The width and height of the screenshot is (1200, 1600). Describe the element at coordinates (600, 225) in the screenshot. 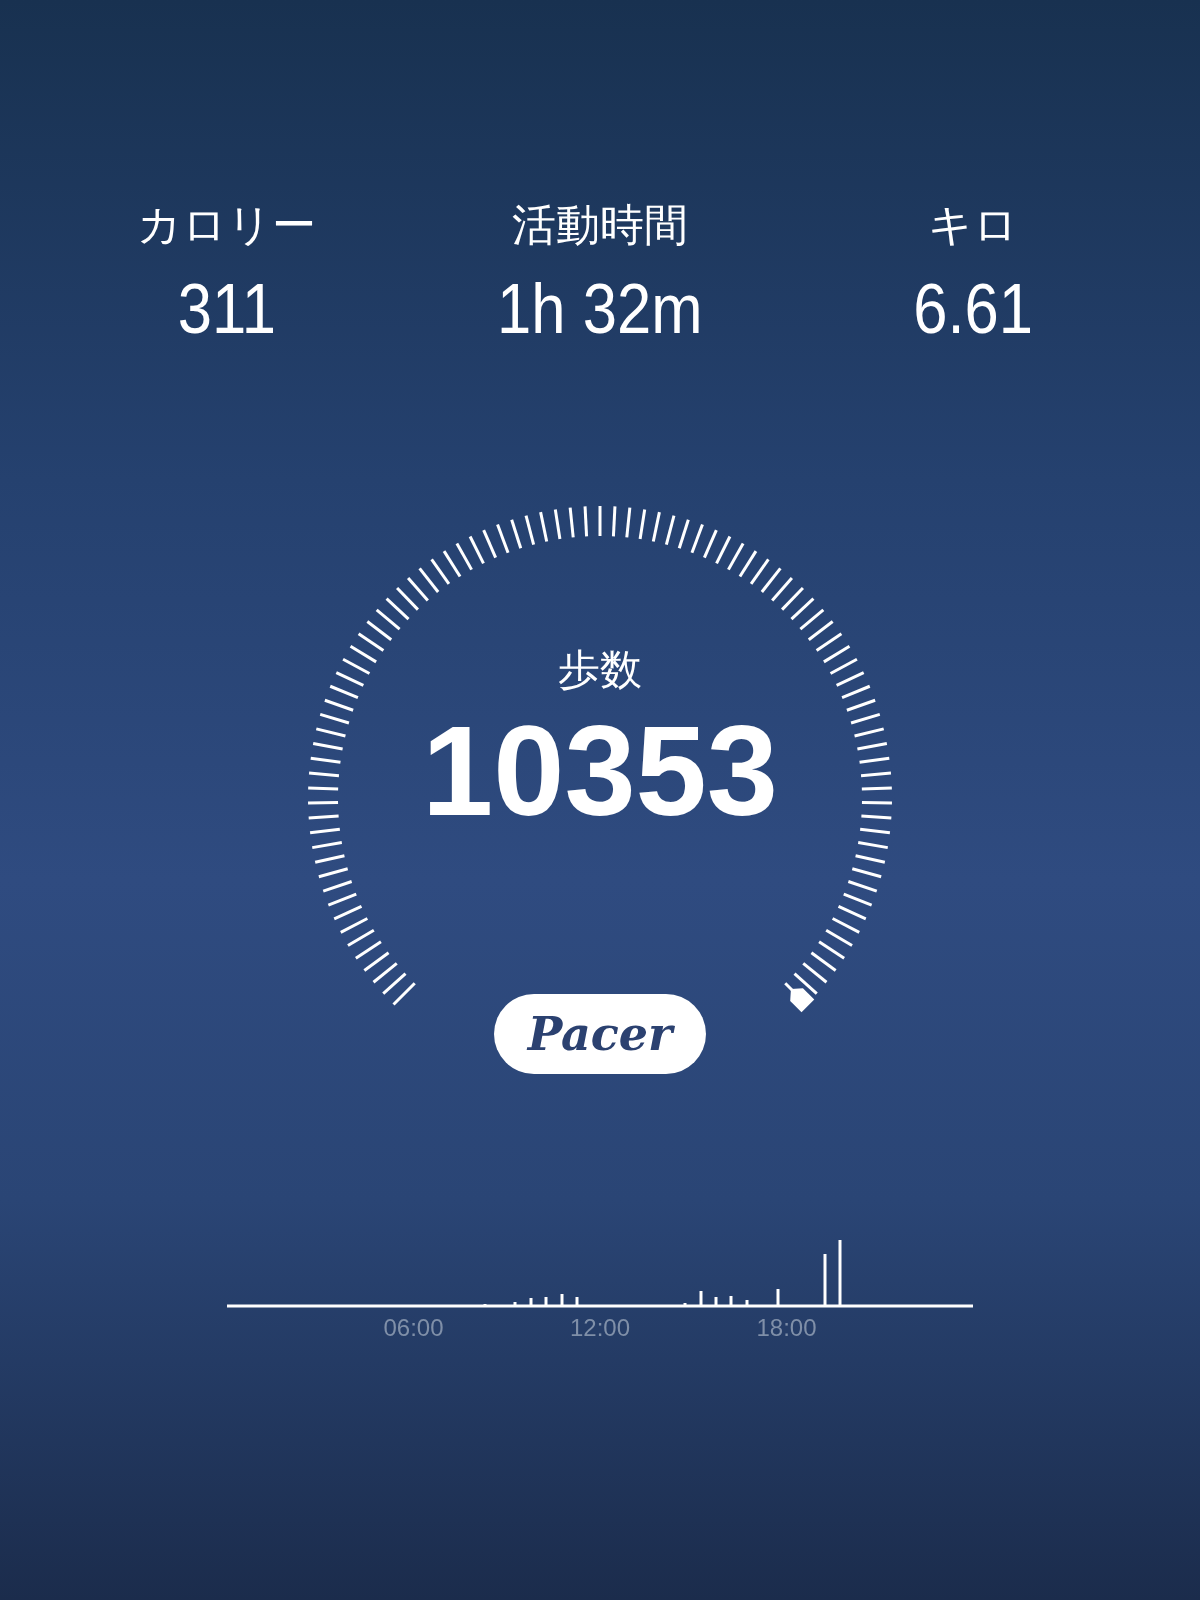

I see `stat-label: 活動時間` at that location.